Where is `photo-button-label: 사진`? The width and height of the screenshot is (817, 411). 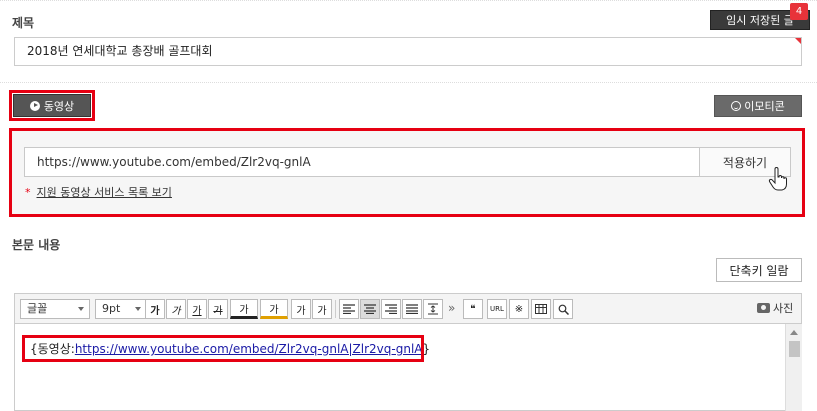 photo-button-label: 사진 is located at coordinates (783, 308).